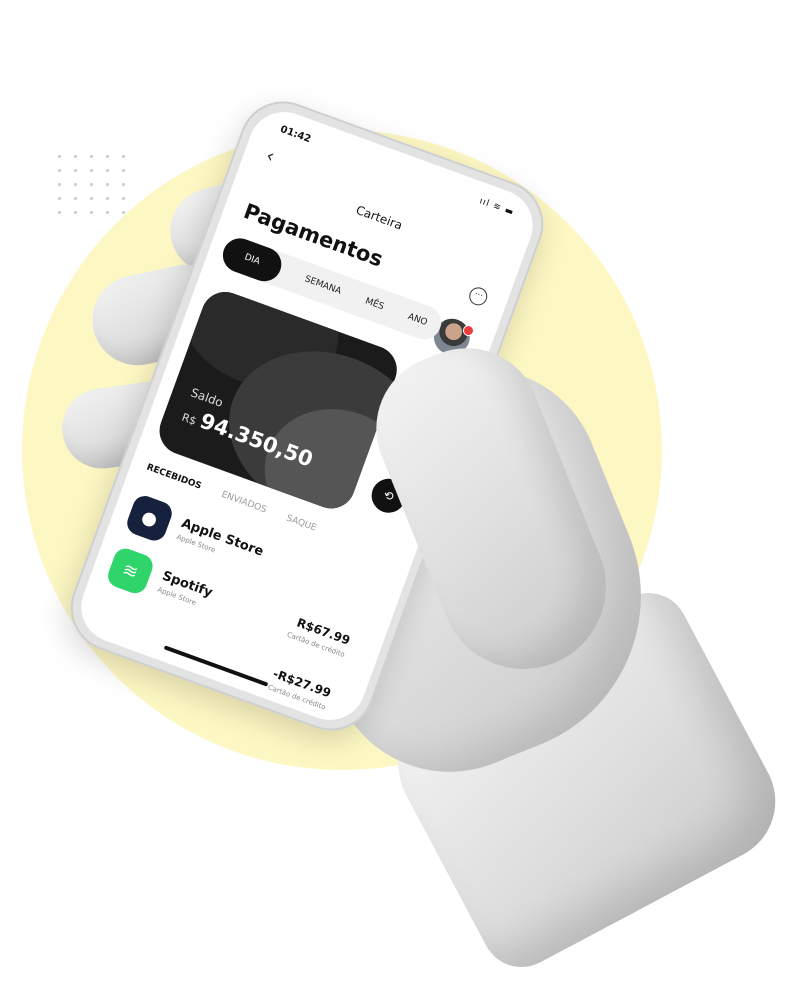 This screenshot has height=990, width=787. What do you see at coordinates (98, 190) in the screenshot?
I see `dot-grid-decoration` at bounding box center [98, 190].